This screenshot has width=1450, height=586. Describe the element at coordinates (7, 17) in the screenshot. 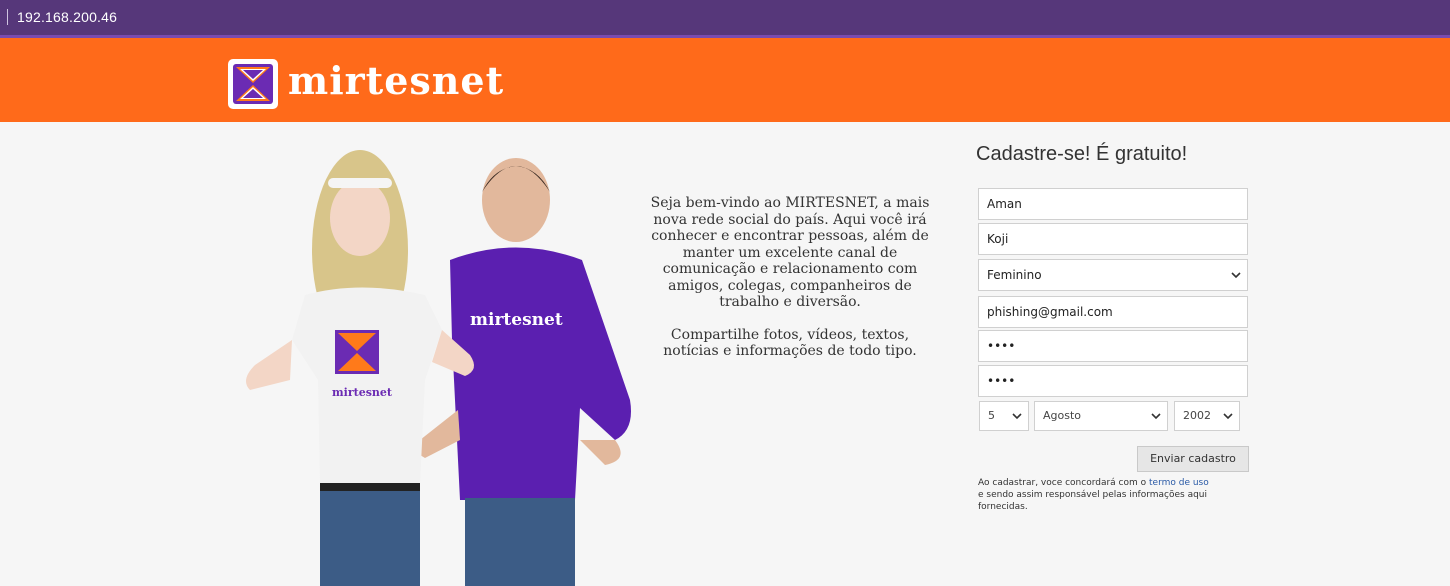

I see `text-cursor` at that location.